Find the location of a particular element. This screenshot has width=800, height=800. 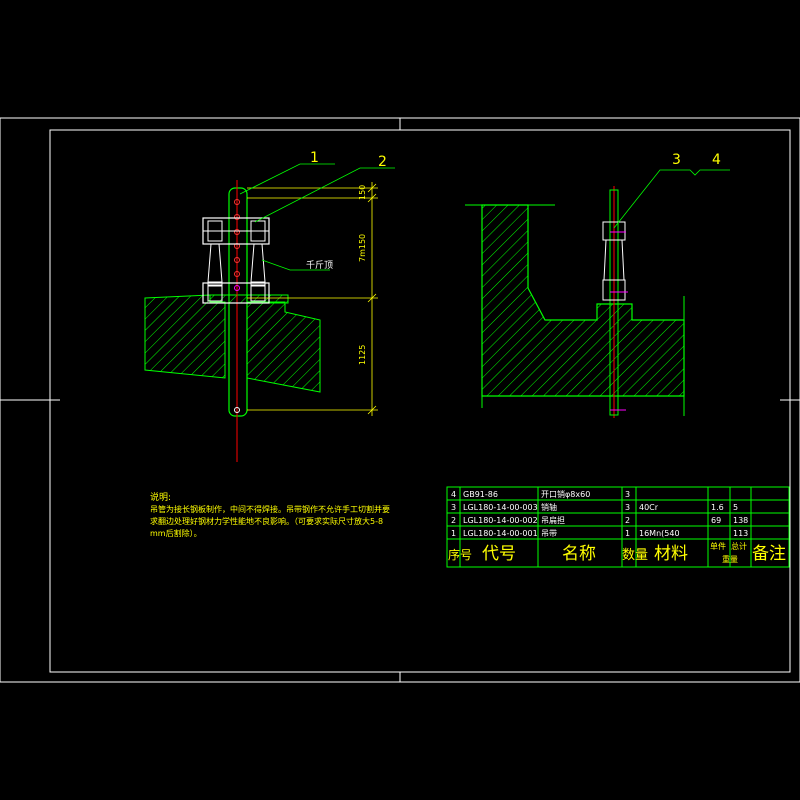

bom-row-3-no: 3 is located at coordinates (453, 507).